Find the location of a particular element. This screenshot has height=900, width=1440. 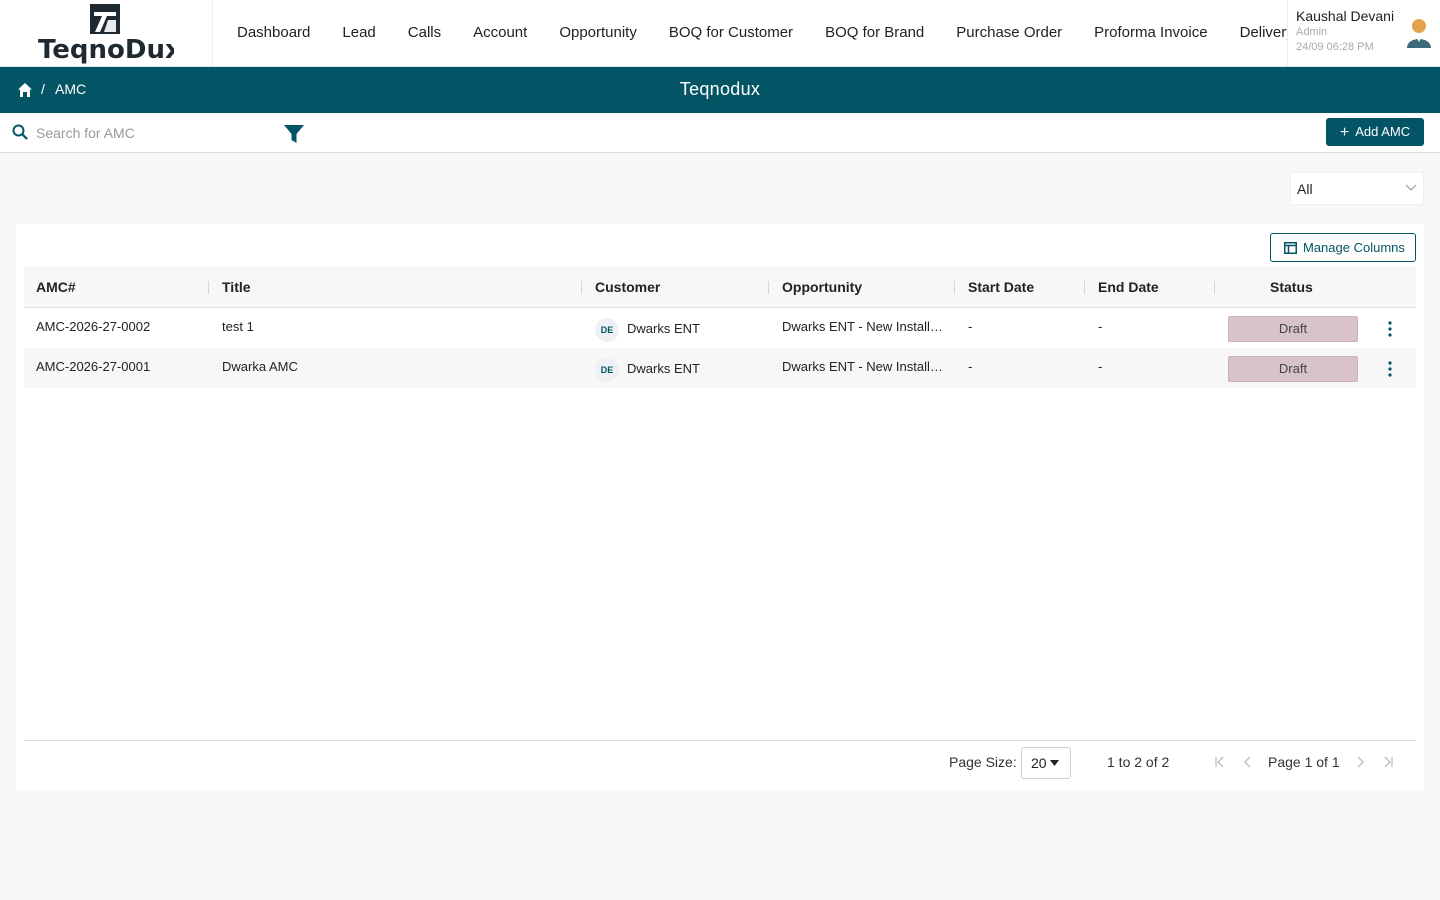

cell-title: test 1 is located at coordinates (238, 326).